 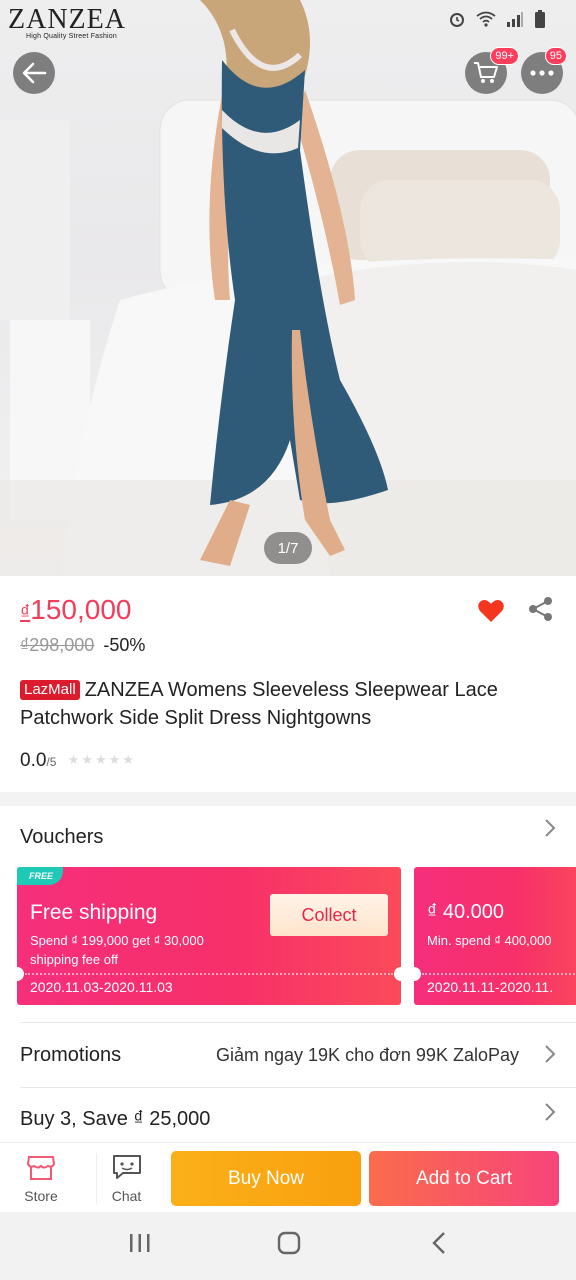 I want to click on price-value: 150,000, so click(x=81, y=609).